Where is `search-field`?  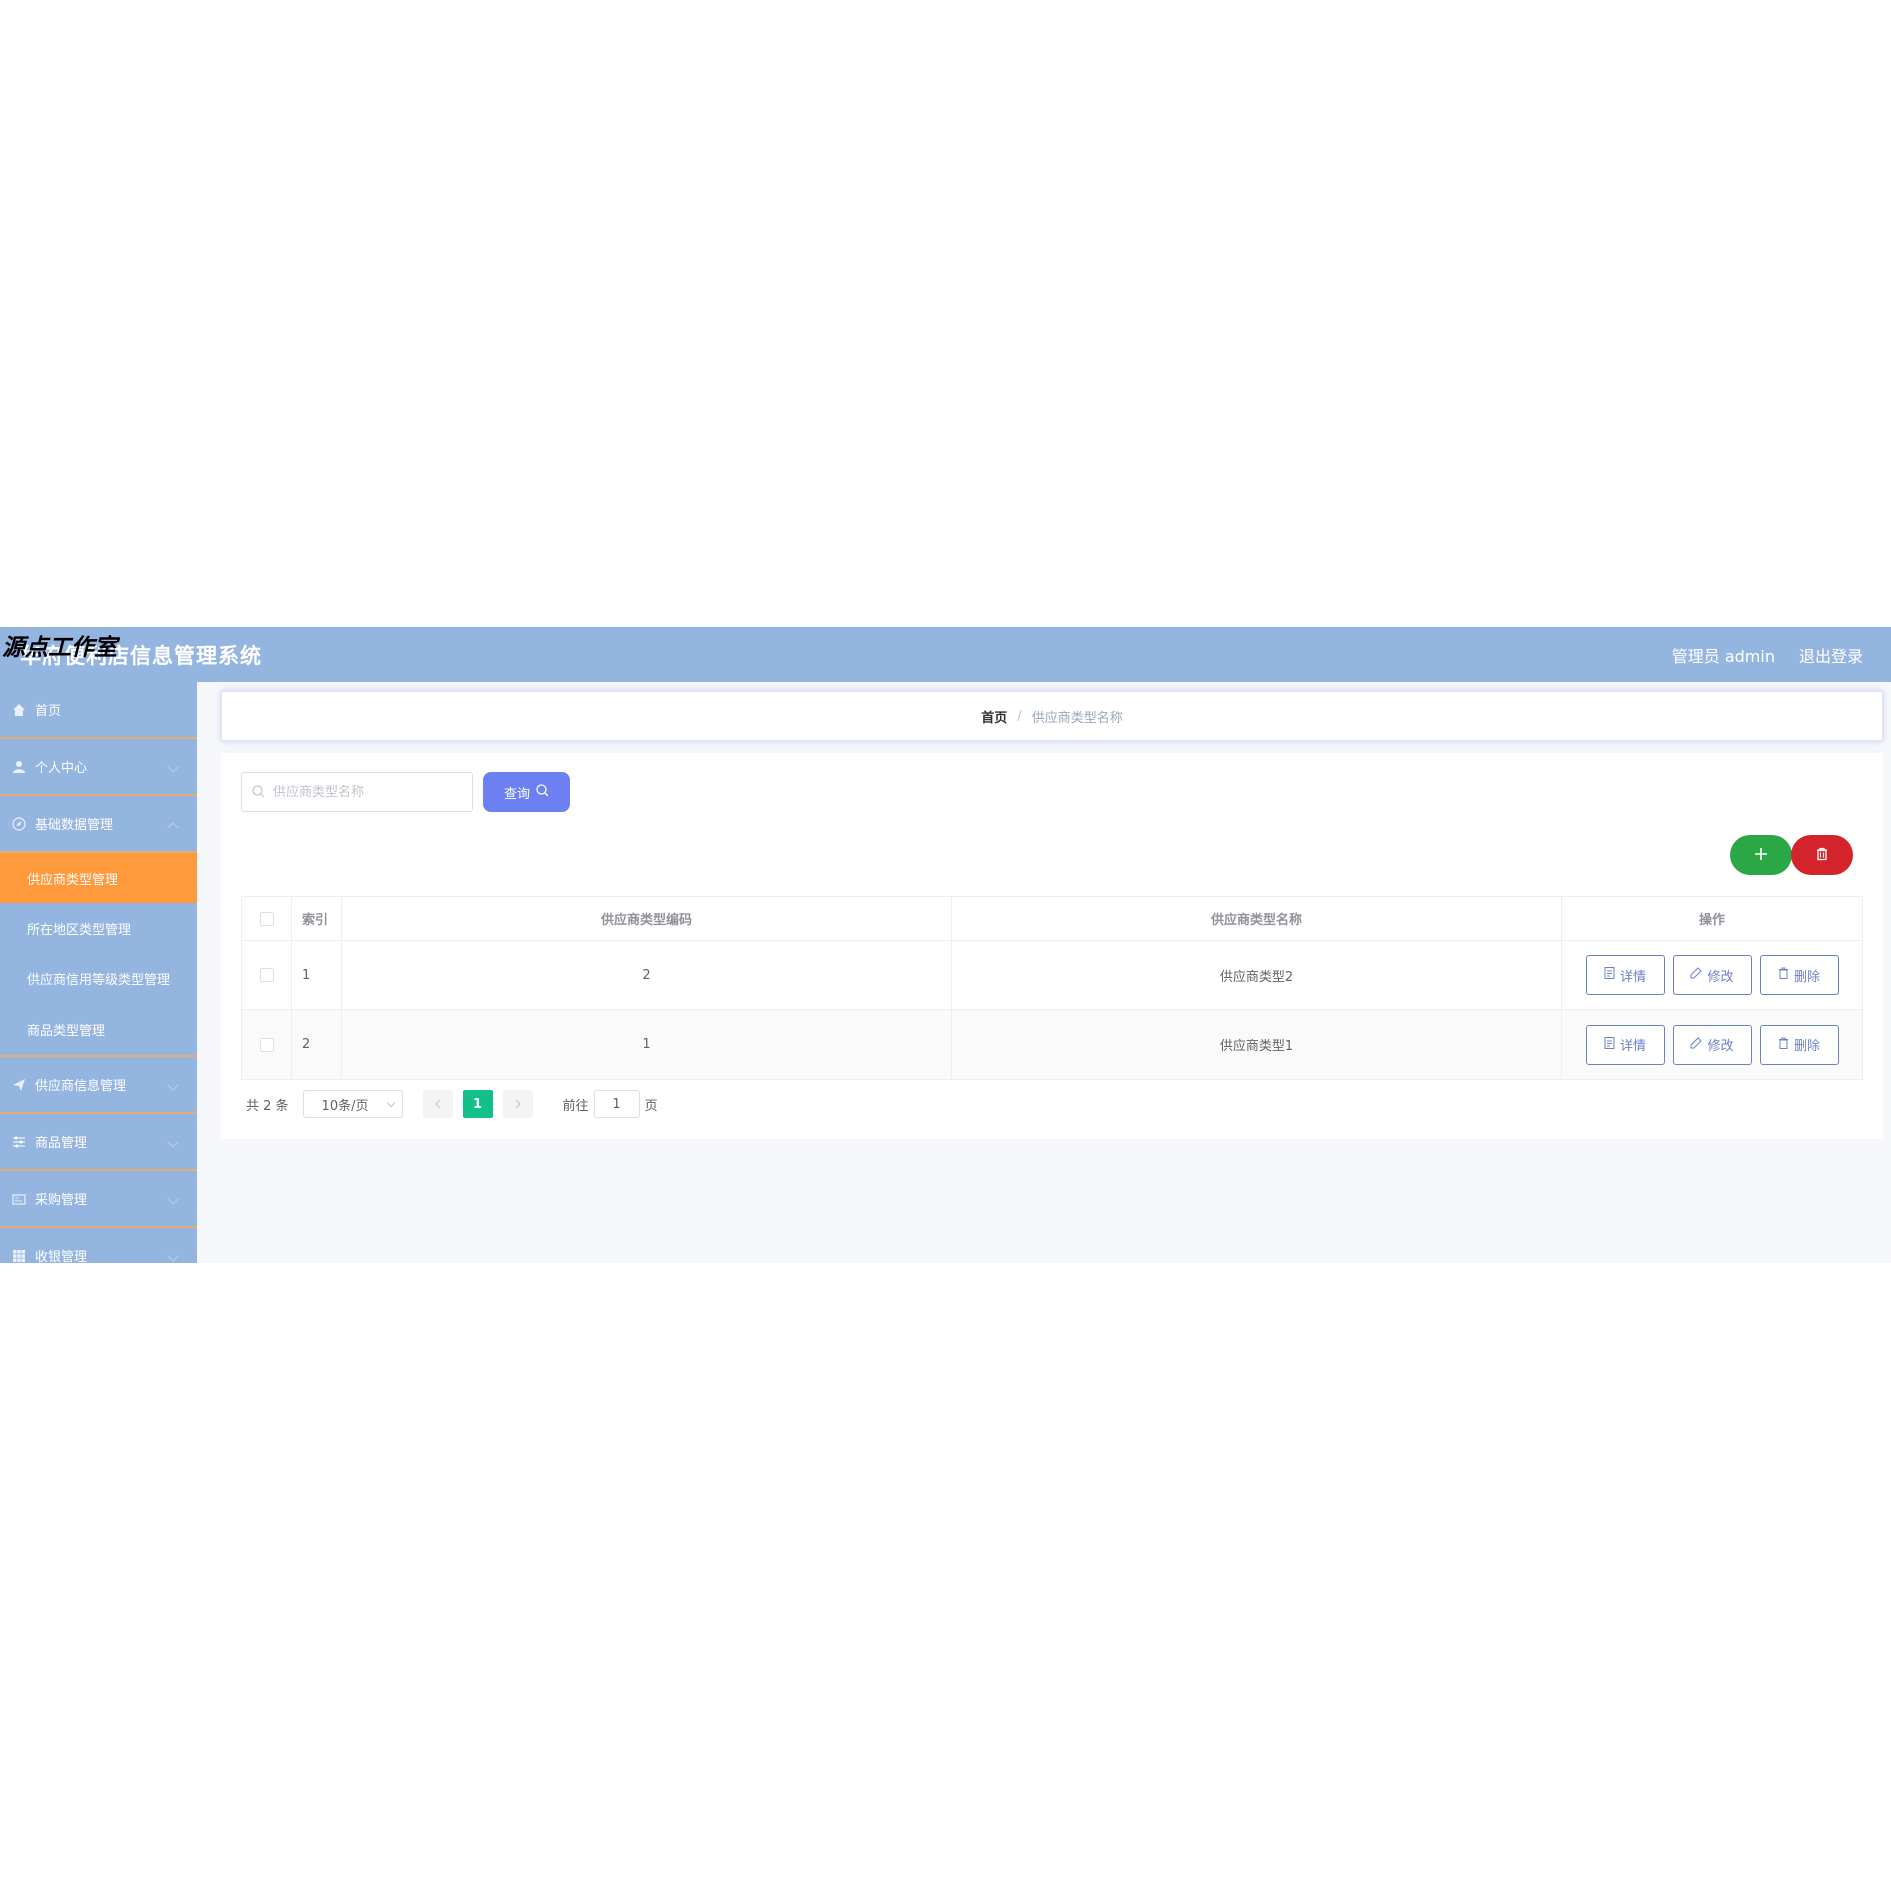 search-field is located at coordinates (357, 792).